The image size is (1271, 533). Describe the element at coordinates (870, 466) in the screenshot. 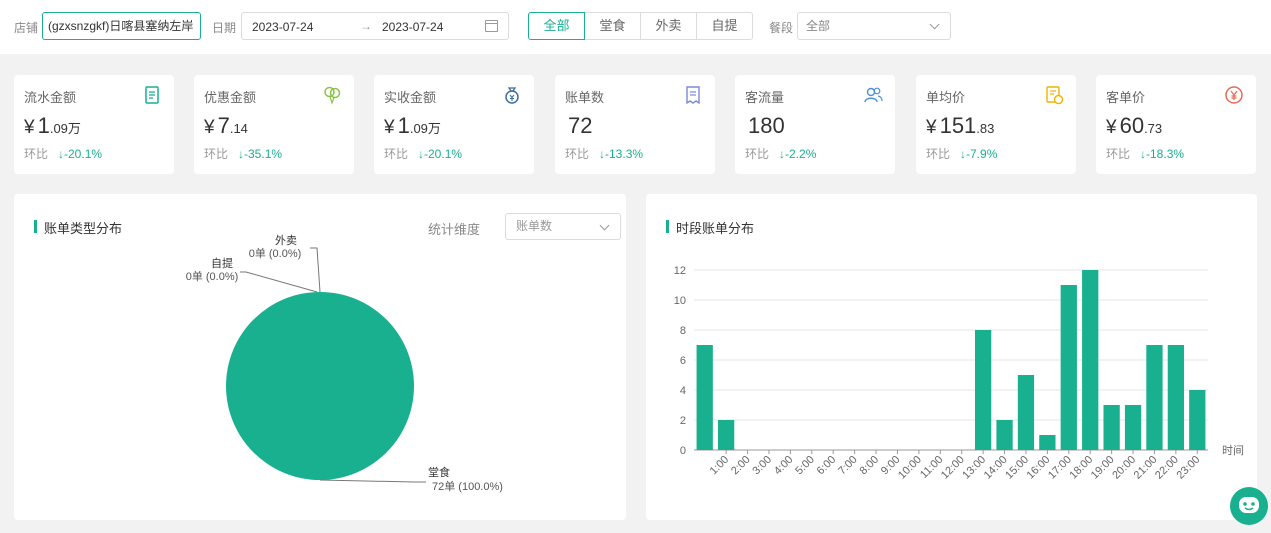

I see `x-tick-label: 8:00` at that location.